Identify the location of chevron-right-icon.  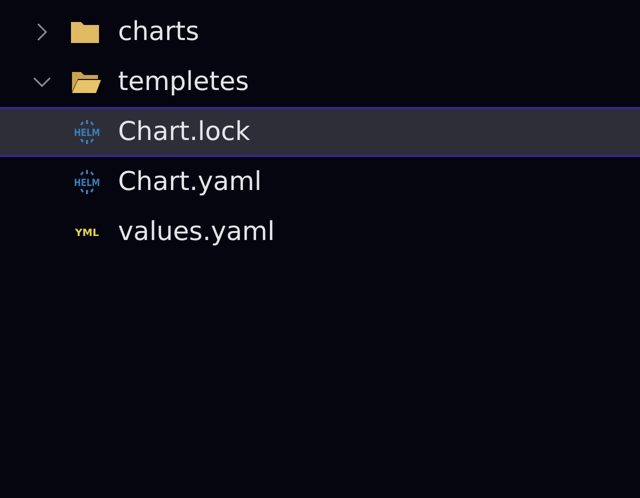
(42, 32).